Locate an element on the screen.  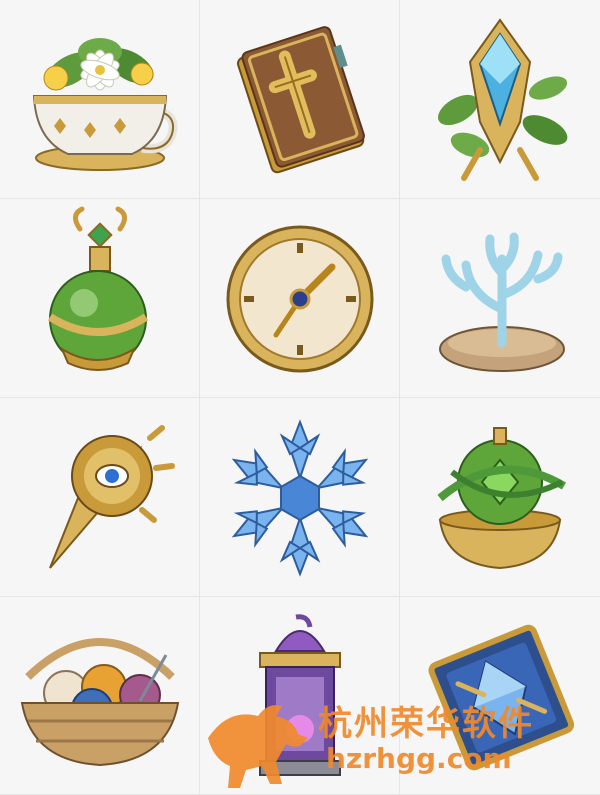
icon-cell-crystal-crest is located at coordinates (500, 99).